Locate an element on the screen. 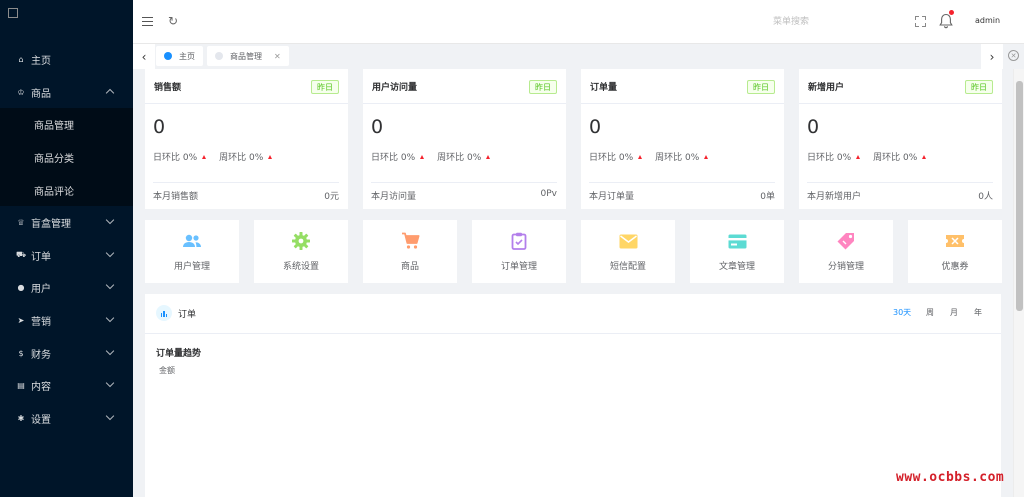 The image size is (1024, 497). stat-card-new-users: 新增用户 昨日 0 日环比 0% 周环比 0% 本月新增用户 0人 is located at coordinates (900, 139).